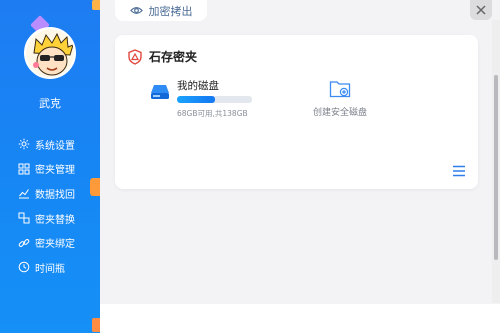  I want to click on create-secure-disk-label: 创建安全磁盘, so click(339, 113).